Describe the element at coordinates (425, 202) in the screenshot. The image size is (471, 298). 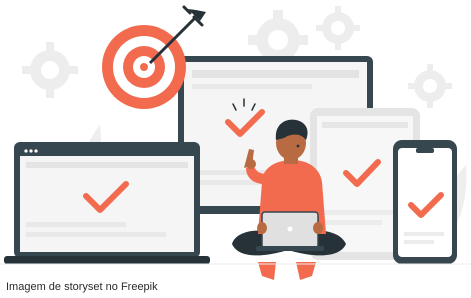
I see `phone-icon` at that location.